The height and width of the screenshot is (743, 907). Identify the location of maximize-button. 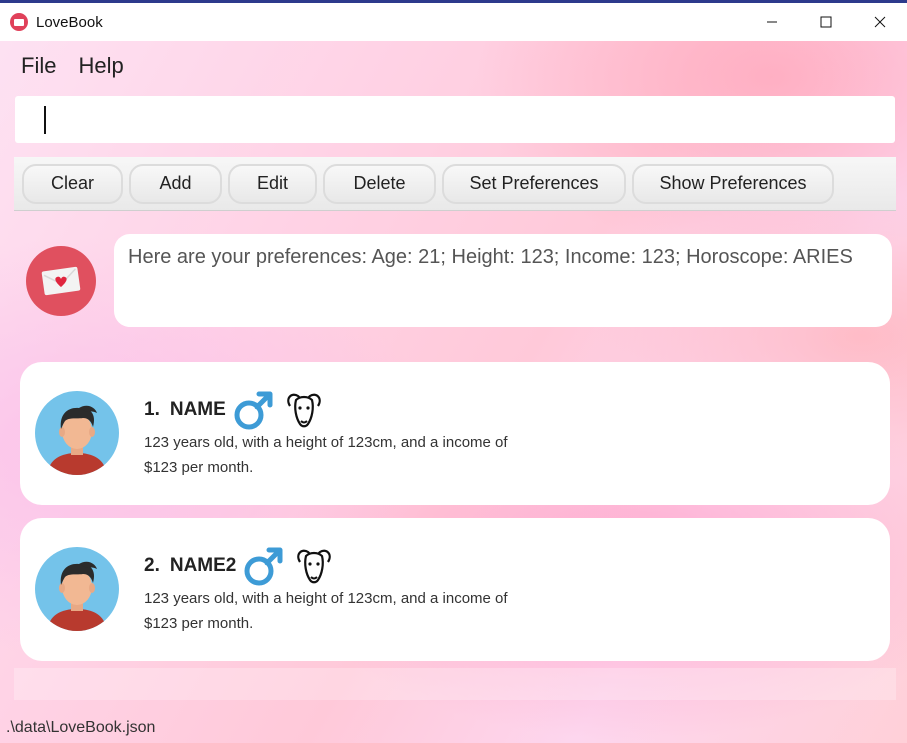
(826, 22).